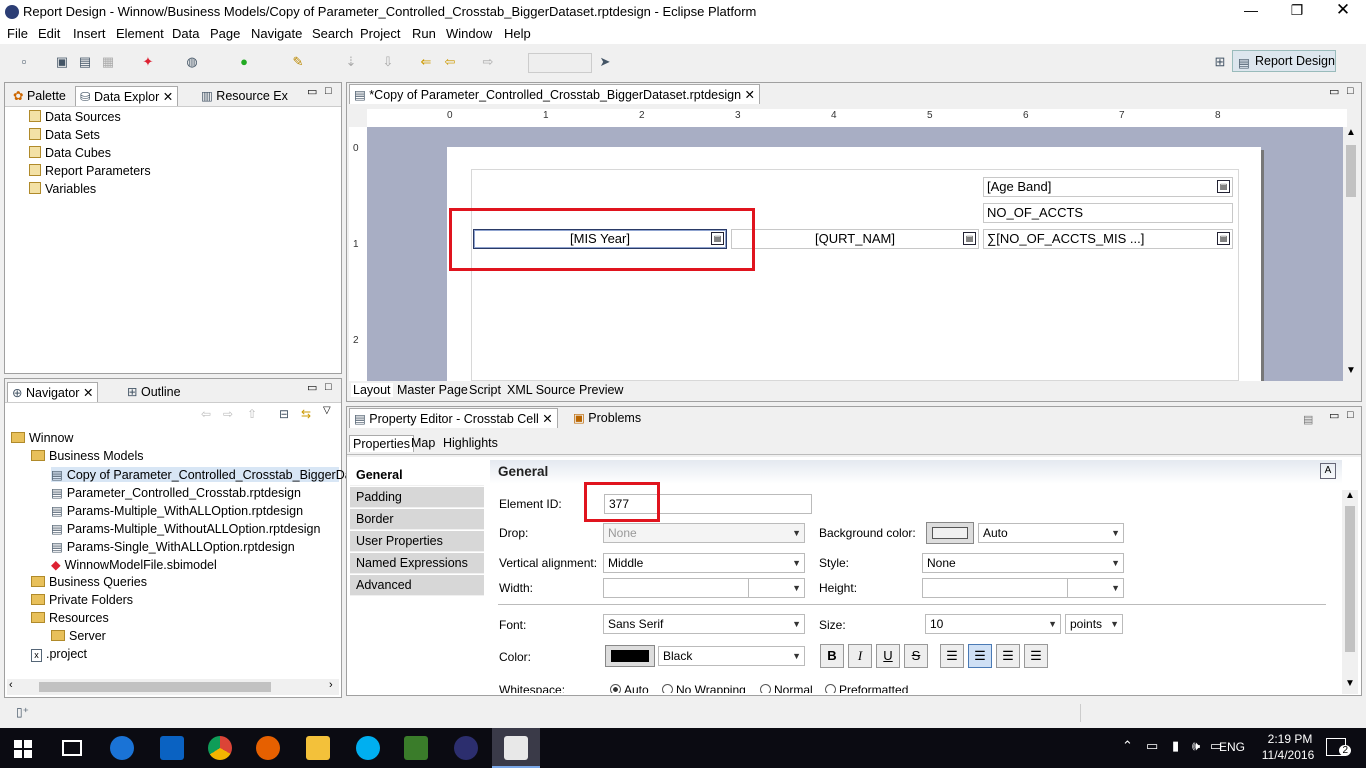 This screenshot has height=768, width=1366. Describe the element at coordinates (469, 33) in the screenshot. I see `menu-window: Window` at that location.